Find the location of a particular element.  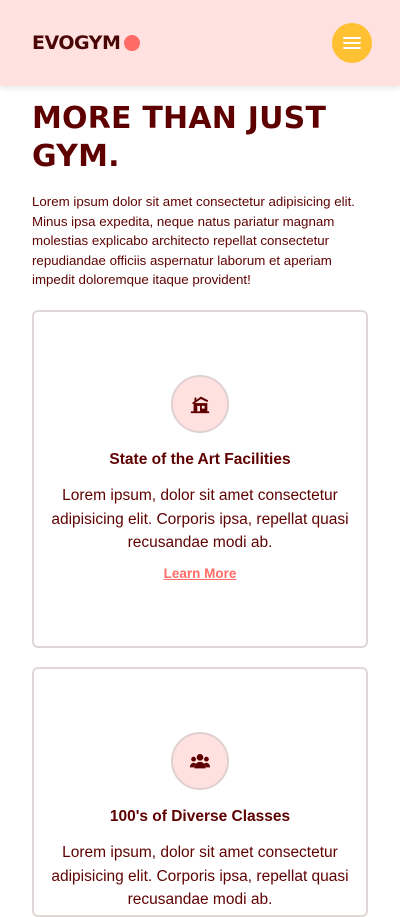

menu-button is located at coordinates (352, 43).